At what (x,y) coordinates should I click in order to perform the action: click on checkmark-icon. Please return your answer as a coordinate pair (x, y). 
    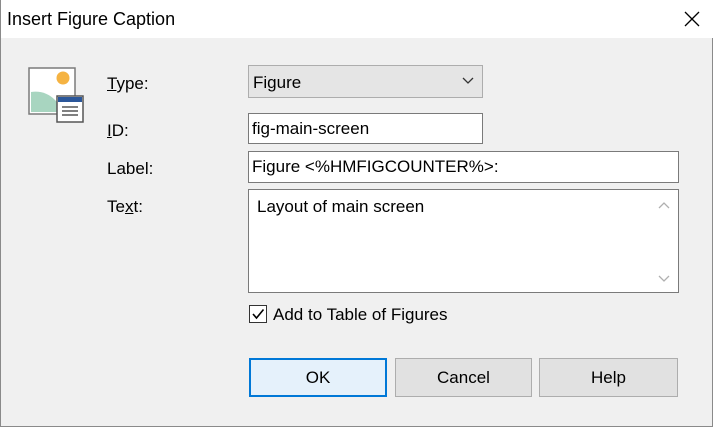
    Looking at the image, I should click on (258, 314).